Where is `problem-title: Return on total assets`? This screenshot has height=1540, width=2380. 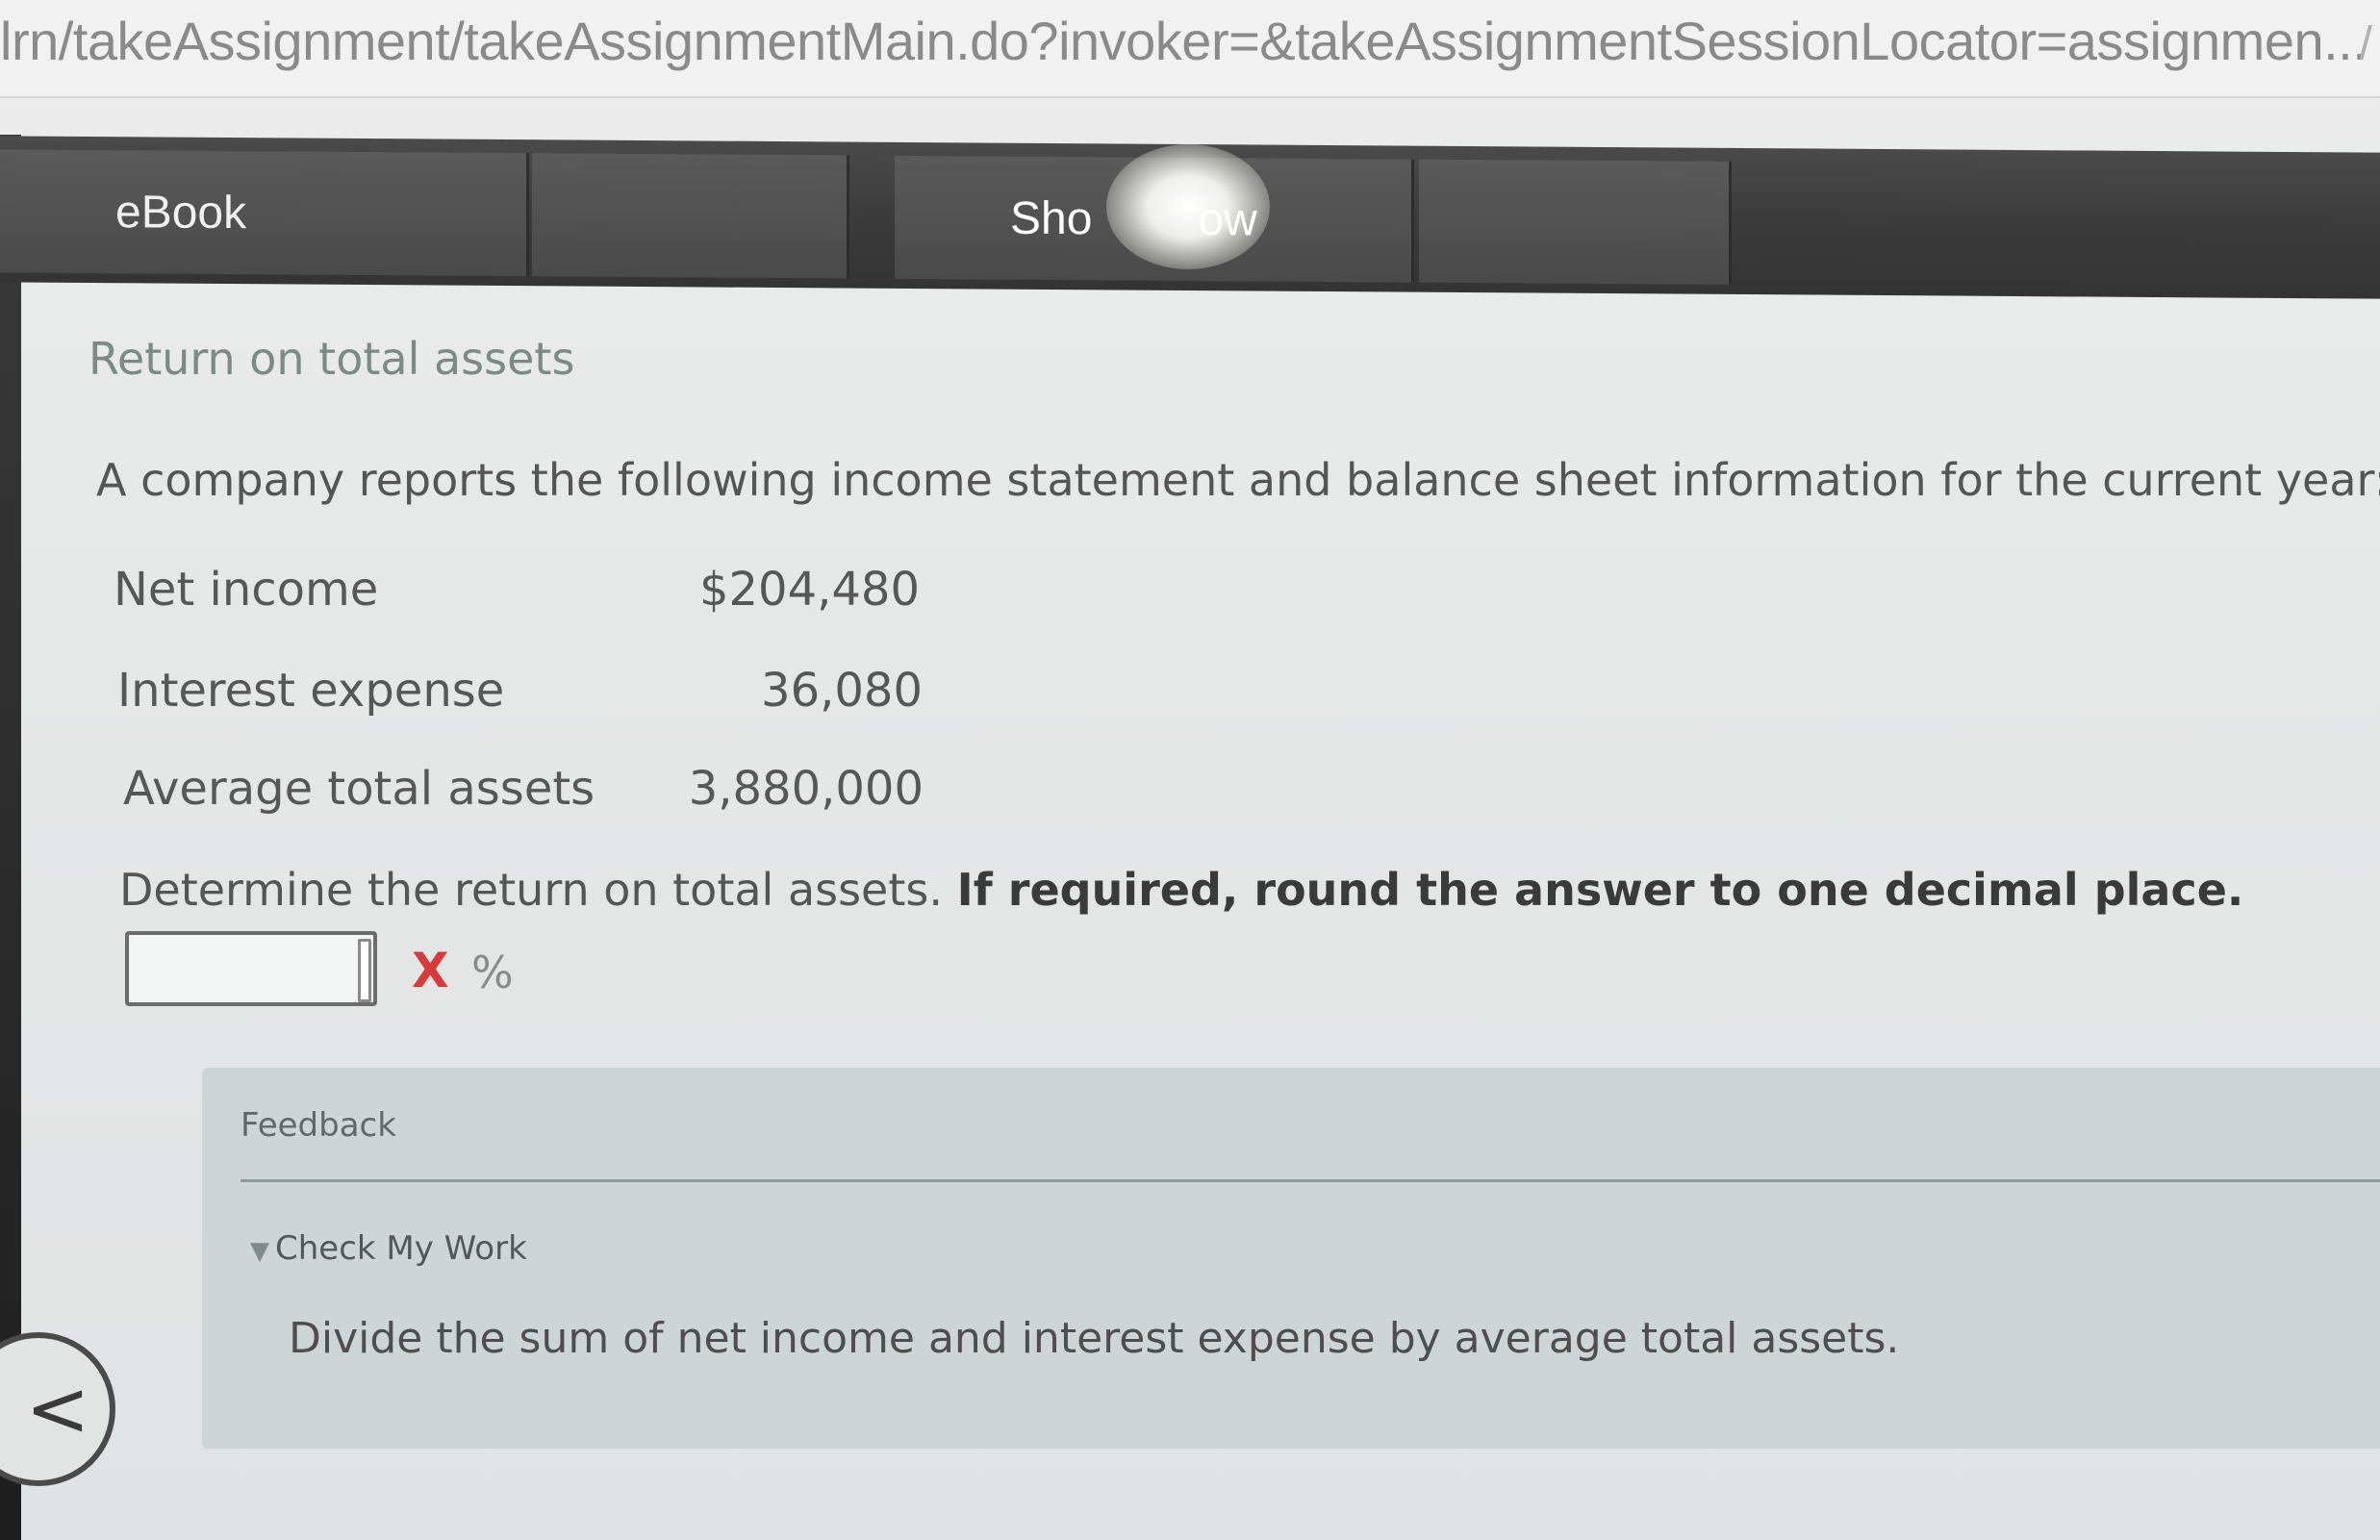 problem-title: Return on total assets is located at coordinates (332, 359).